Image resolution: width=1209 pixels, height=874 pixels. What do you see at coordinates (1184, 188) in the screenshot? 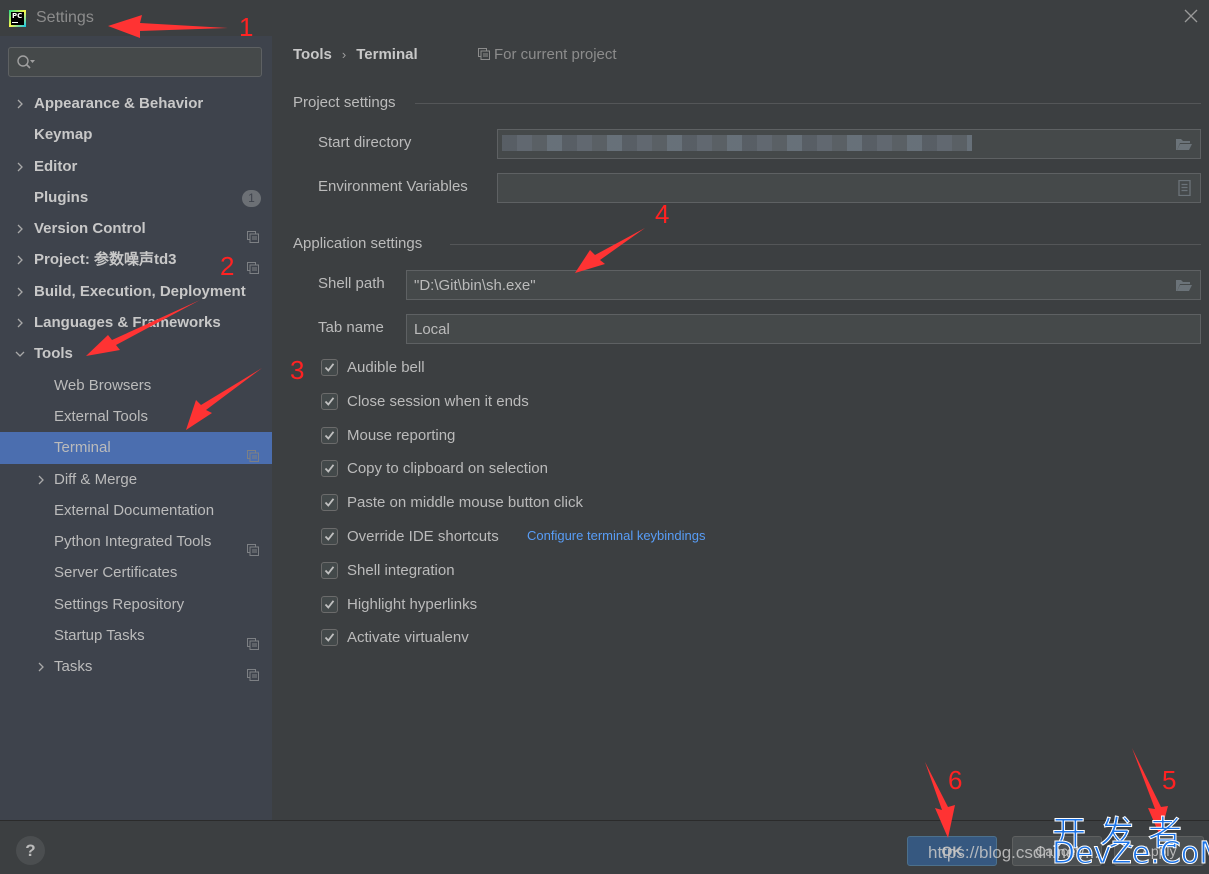
I see `document-icon` at bounding box center [1184, 188].